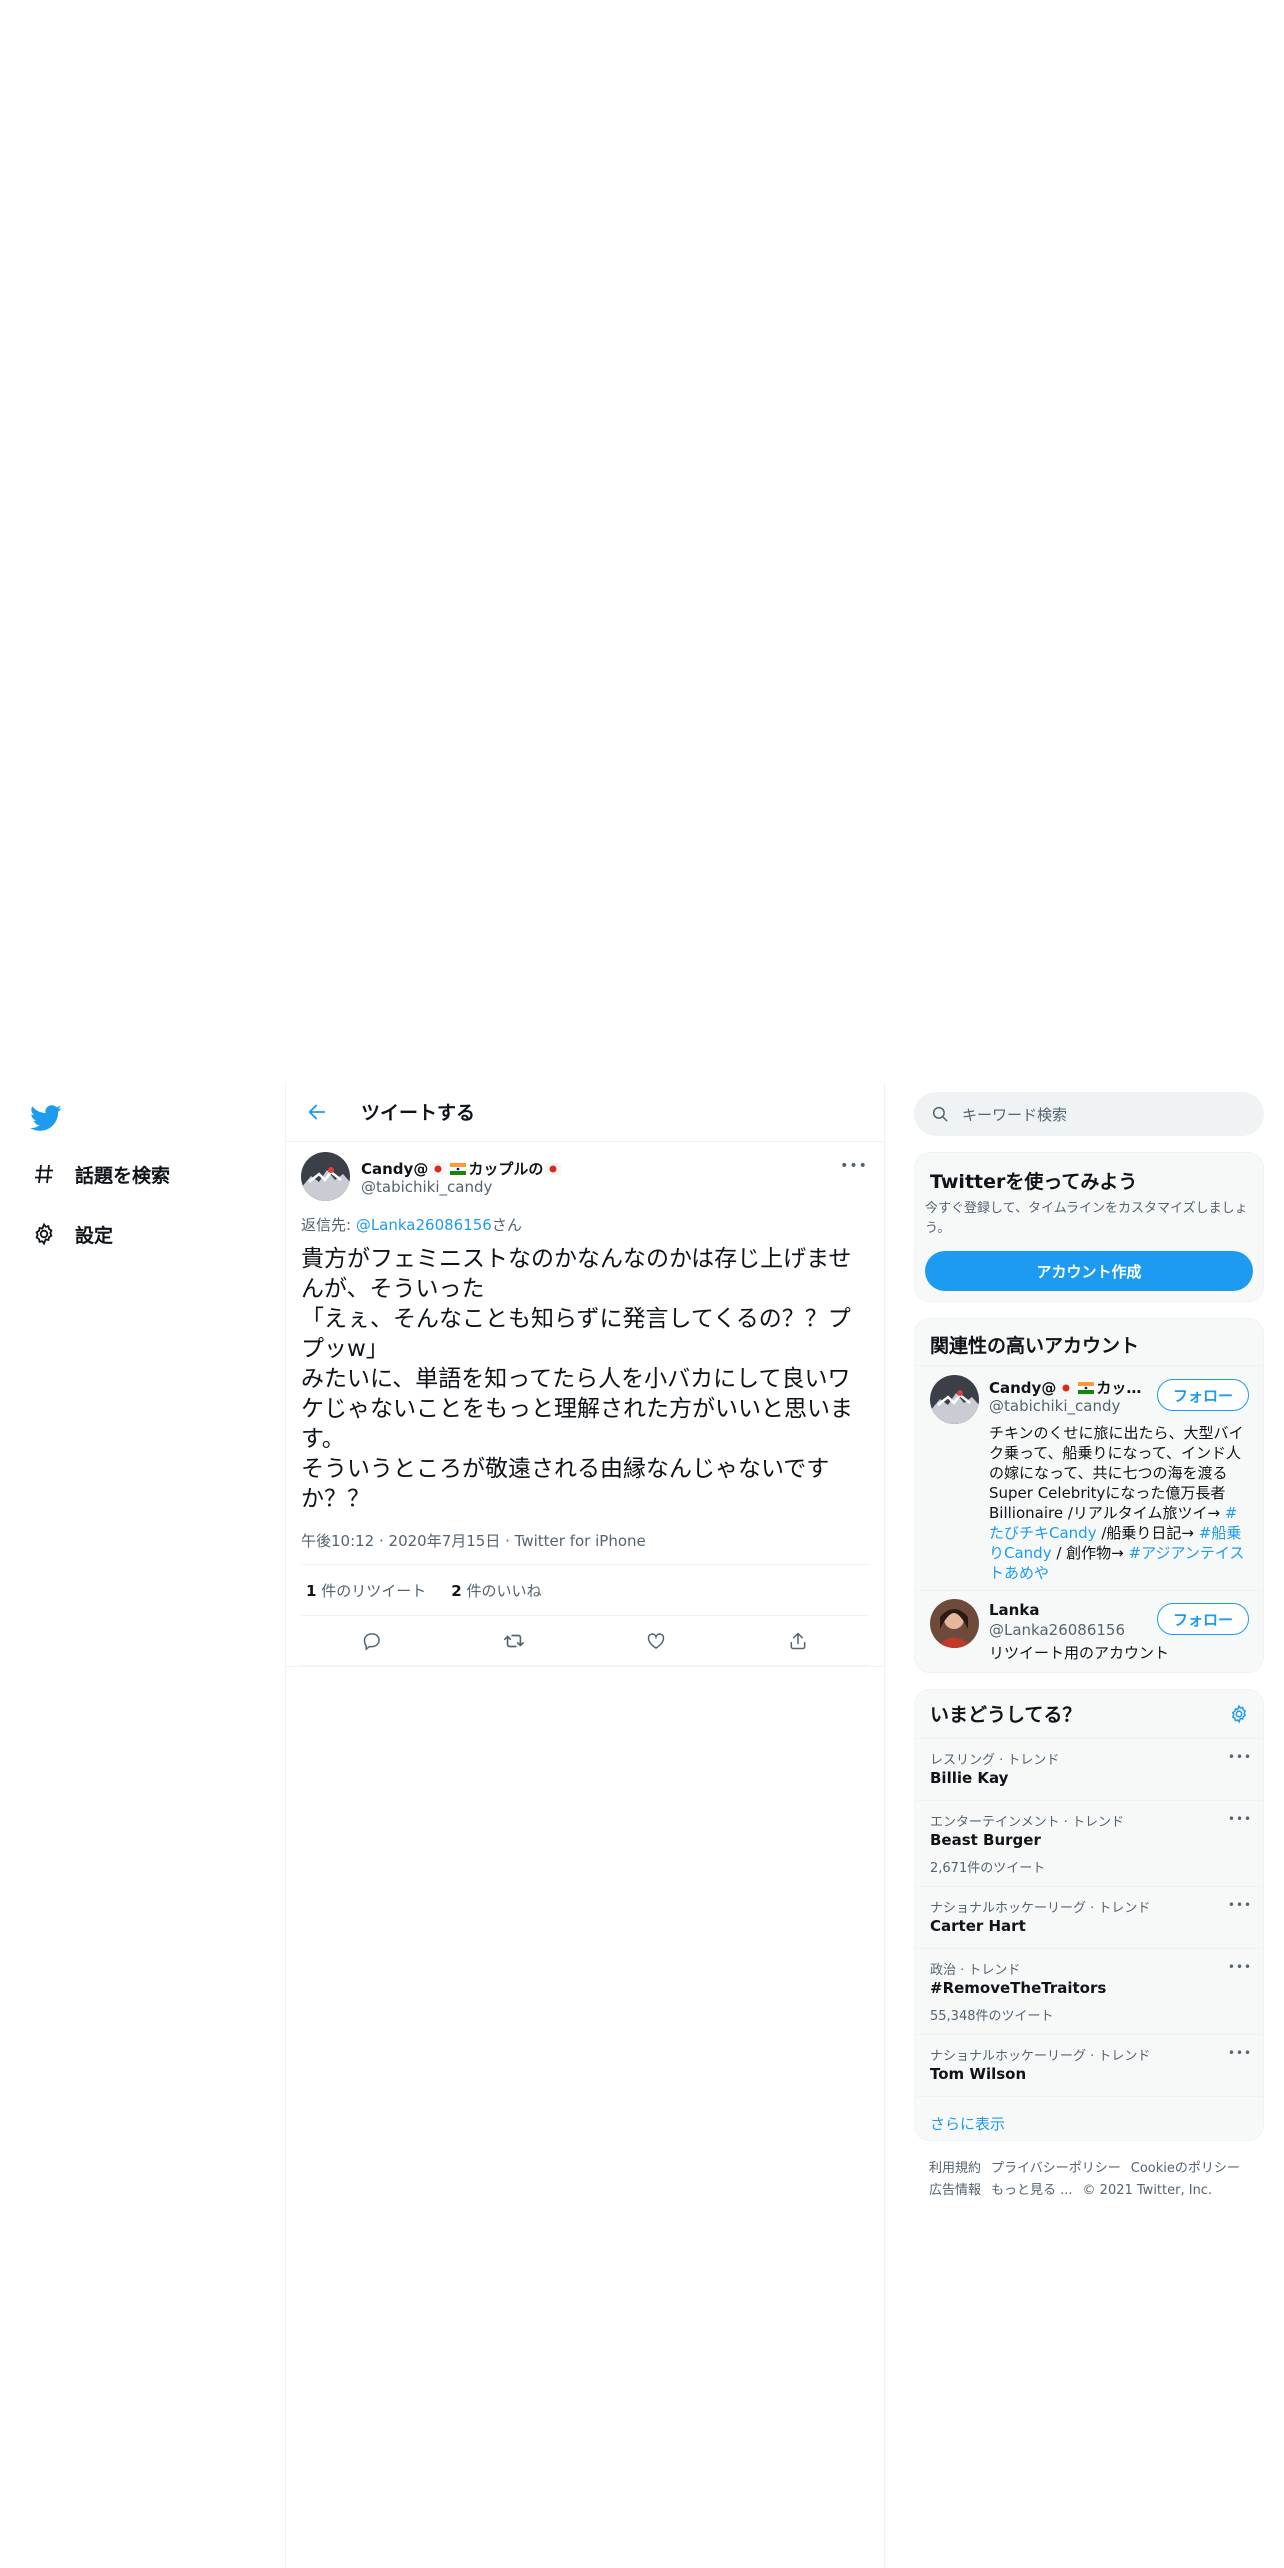 This screenshot has width=1284, height=2568. I want to click on account-handle: @tabichiki_candy, so click(1054, 1406).